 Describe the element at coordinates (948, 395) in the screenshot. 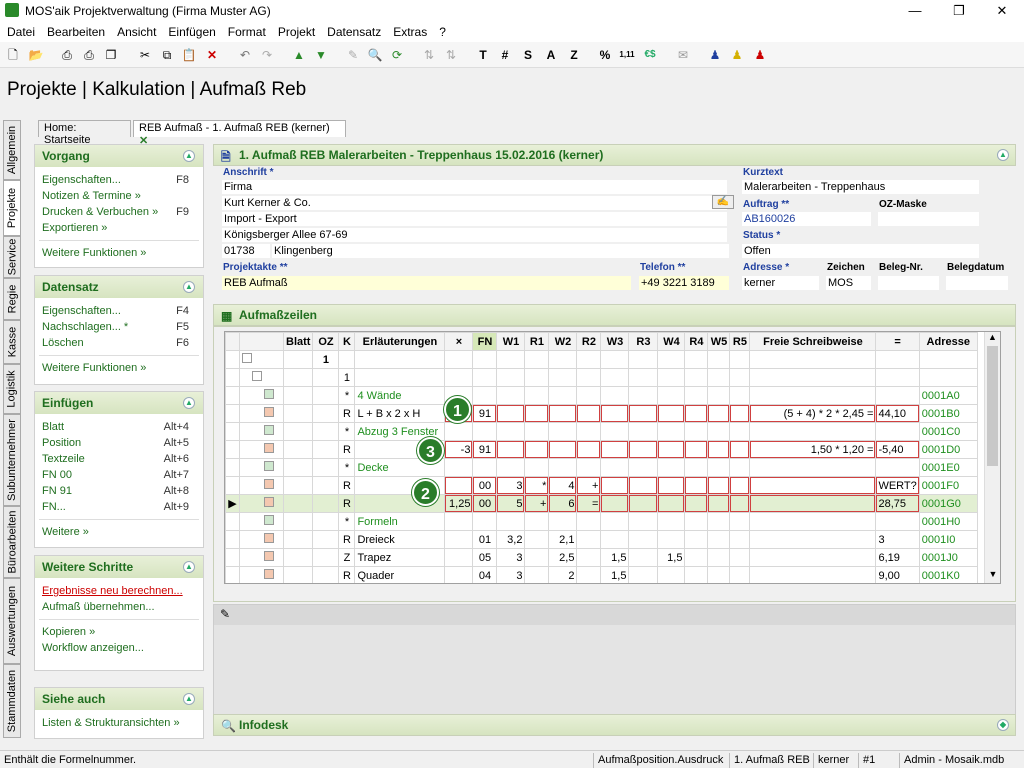

I see `cell: 0001A0` at that location.